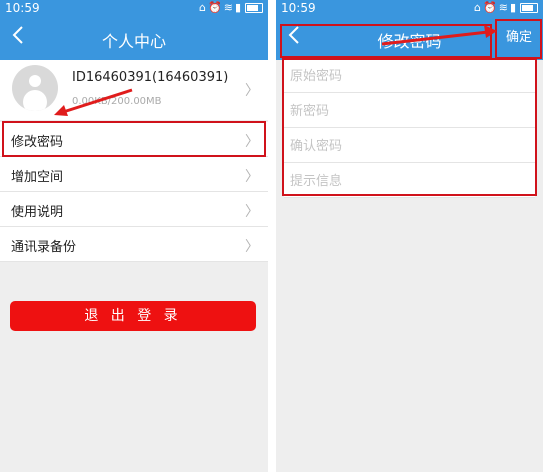 This screenshot has height=472, width=543. Describe the element at coordinates (150, 77) in the screenshot. I see `user-id: ID16460391(16460391)` at that location.